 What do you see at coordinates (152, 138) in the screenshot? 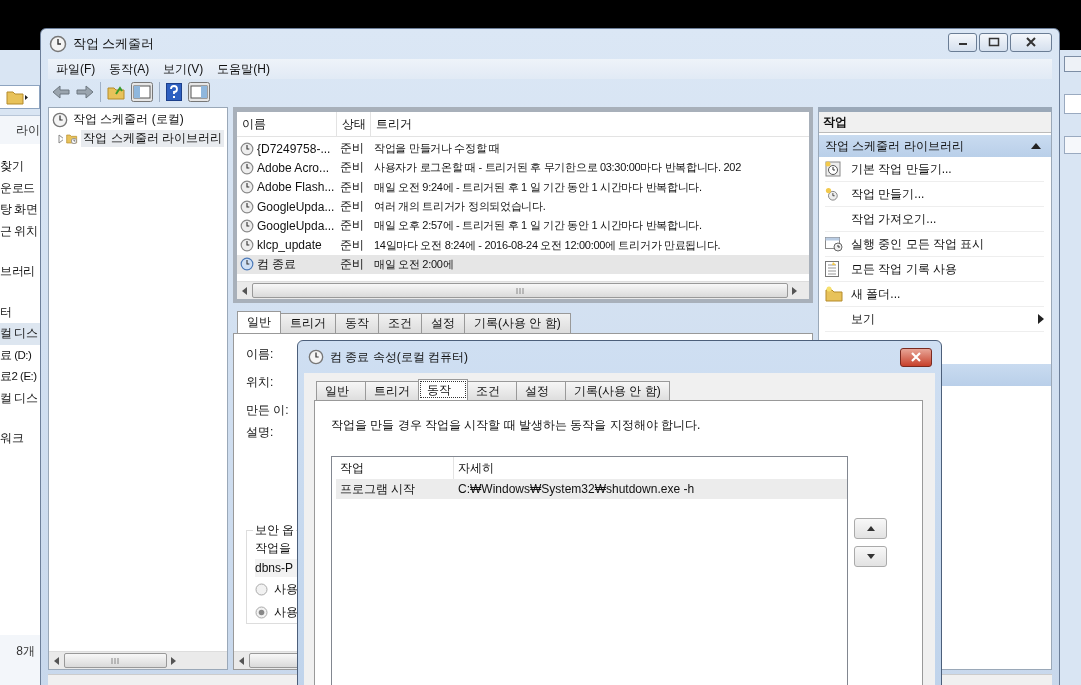
I see `tree-item: 작업 스케줄러 라이브러리` at bounding box center [152, 138].